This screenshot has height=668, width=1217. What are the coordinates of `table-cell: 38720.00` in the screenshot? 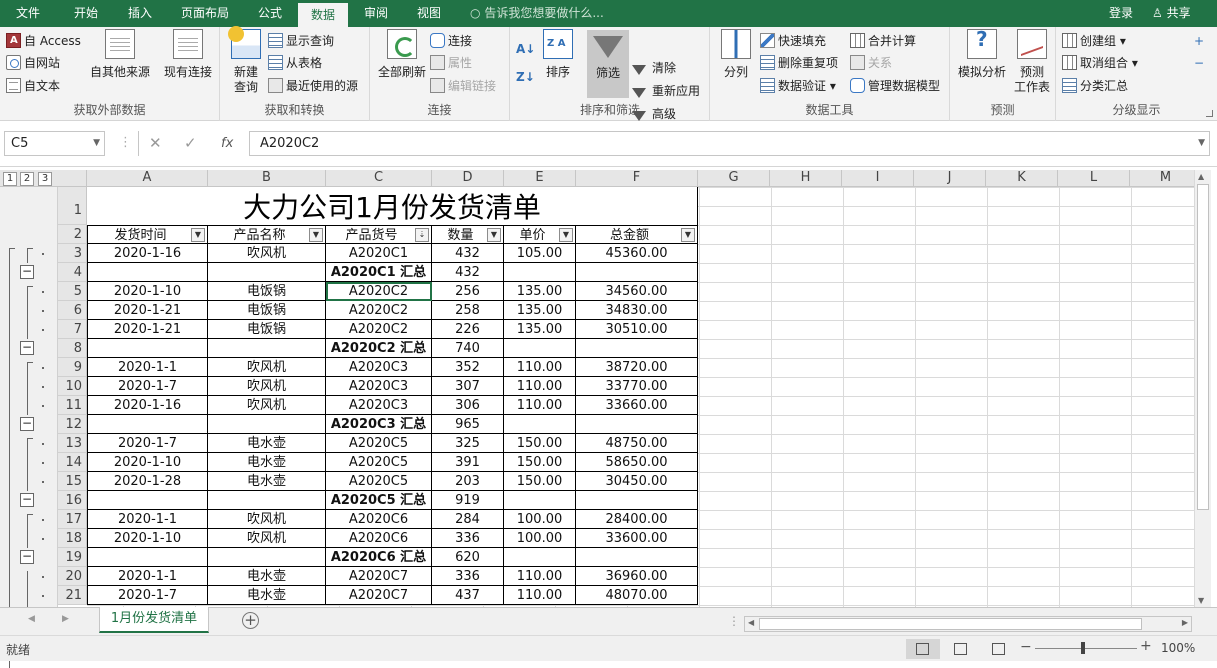 It's located at (637, 367).